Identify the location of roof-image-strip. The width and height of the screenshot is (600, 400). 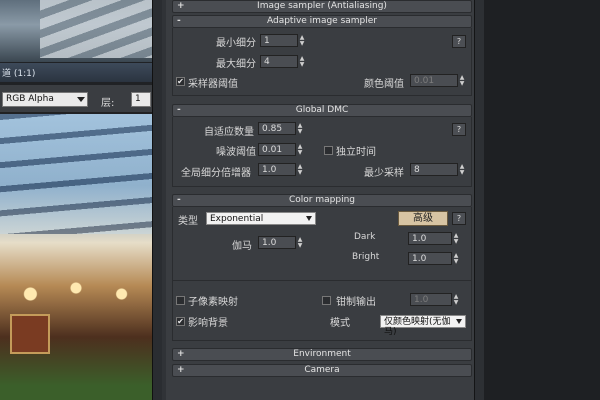
(100, 29).